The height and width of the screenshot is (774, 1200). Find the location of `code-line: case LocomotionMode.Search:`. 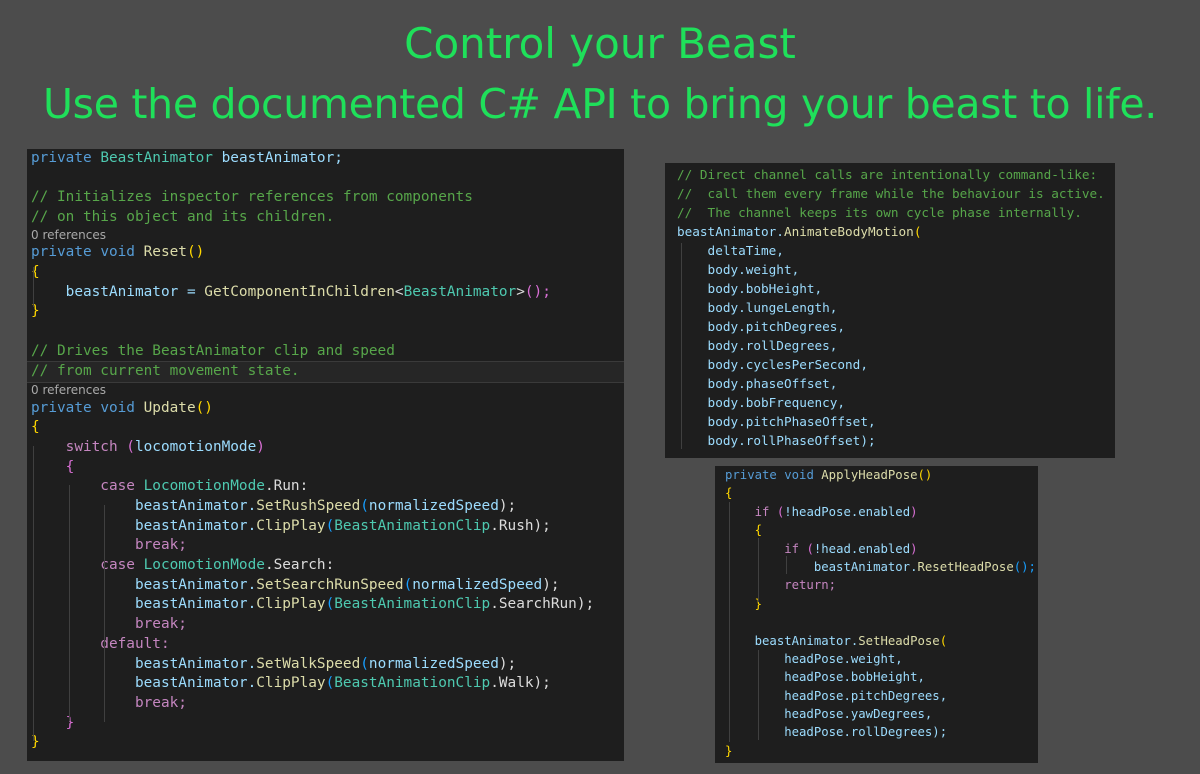

code-line: case LocomotionMode.Search: is located at coordinates (183, 565).